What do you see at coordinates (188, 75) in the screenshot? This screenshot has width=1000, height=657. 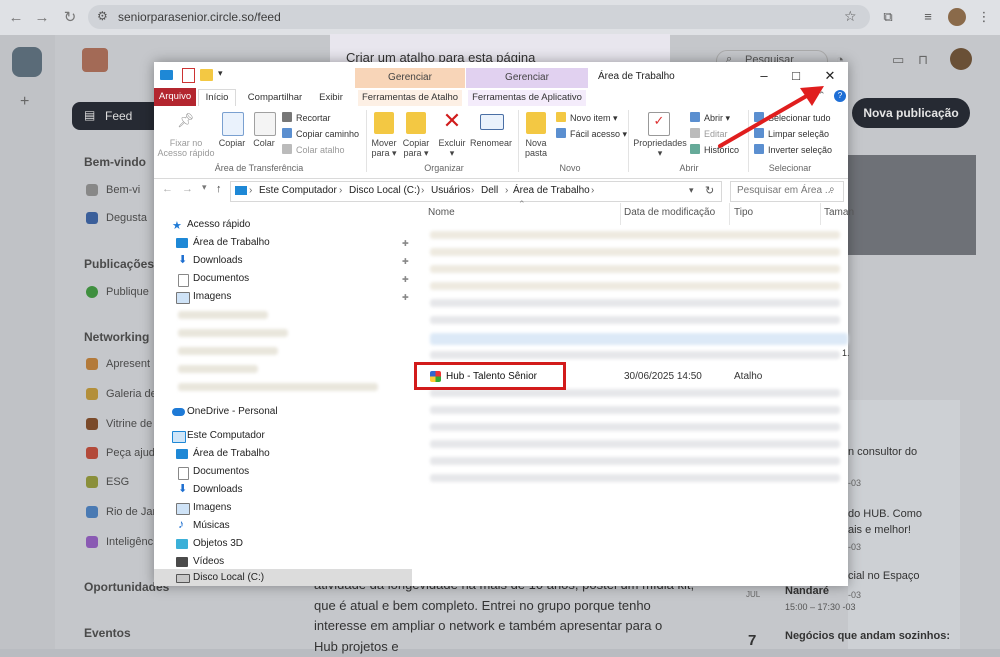 I see `properties-qat-icon` at bounding box center [188, 75].